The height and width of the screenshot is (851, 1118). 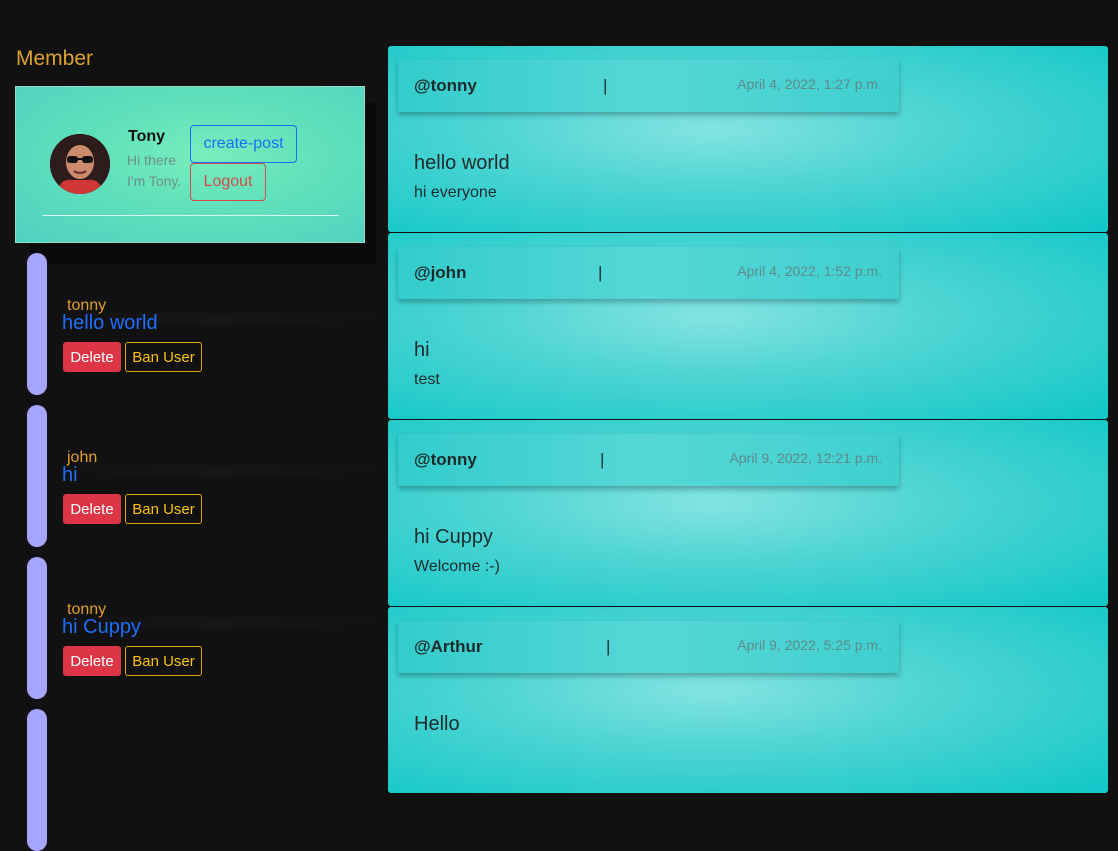 I want to click on avatar, so click(x=80, y=164).